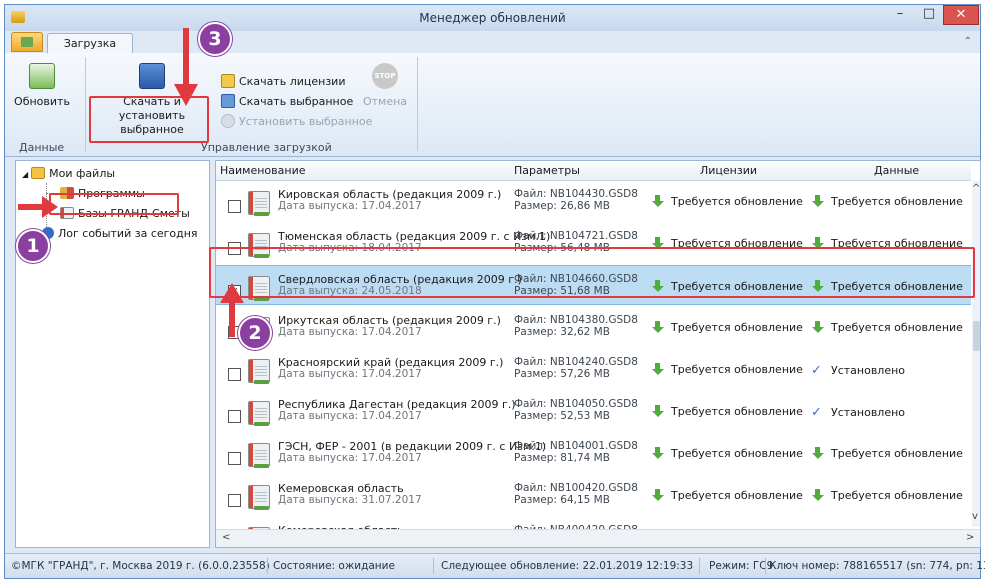  I want to click on horizontal-scrollbar: < >, so click(598, 538).